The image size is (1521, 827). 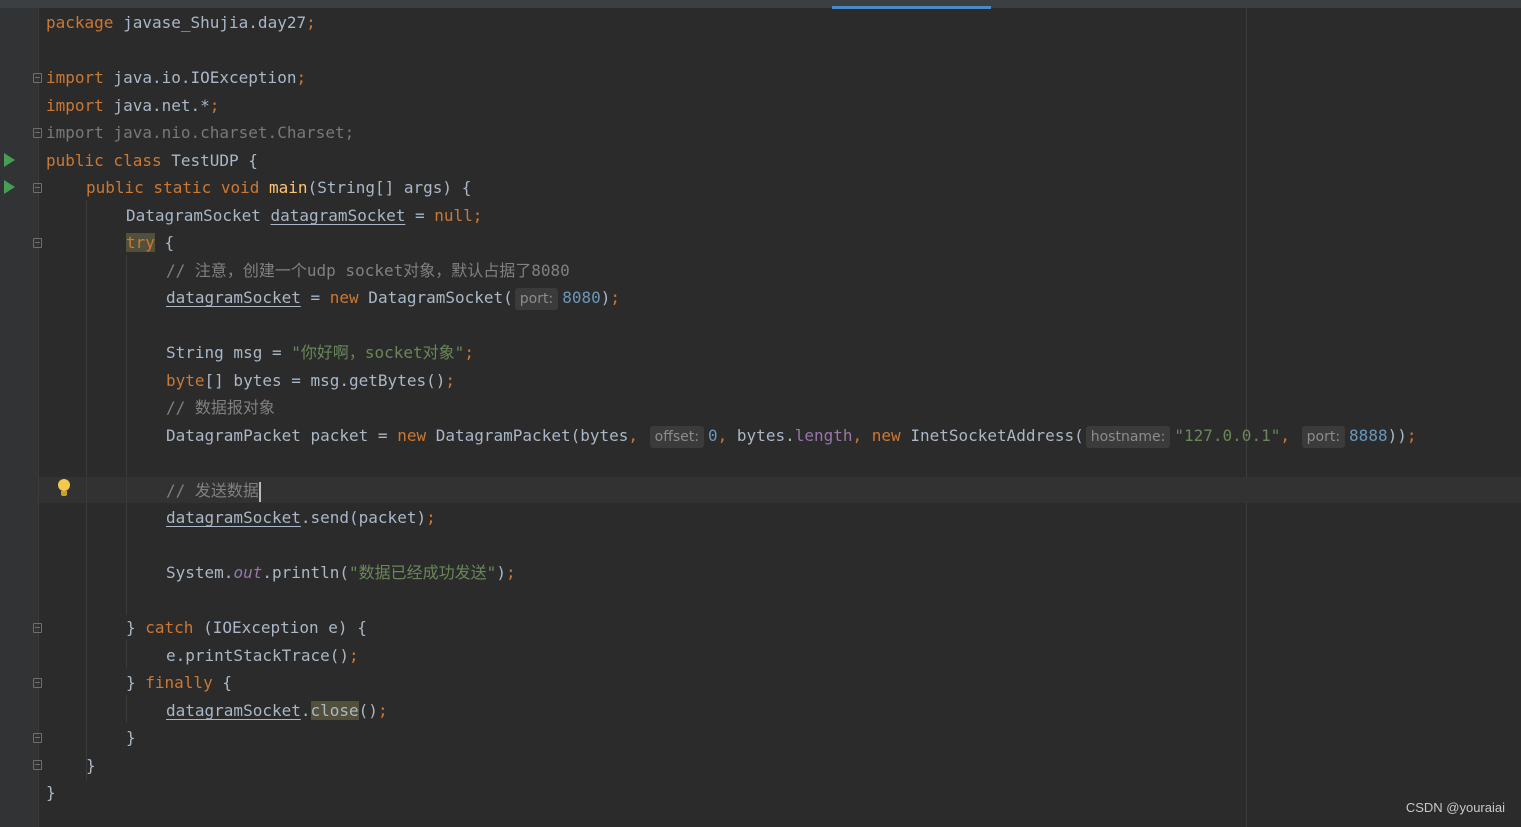 What do you see at coordinates (325, 380) in the screenshot?
I see `expression: [] bytes = msg.getBytes()` at bounding box center [325, 380].